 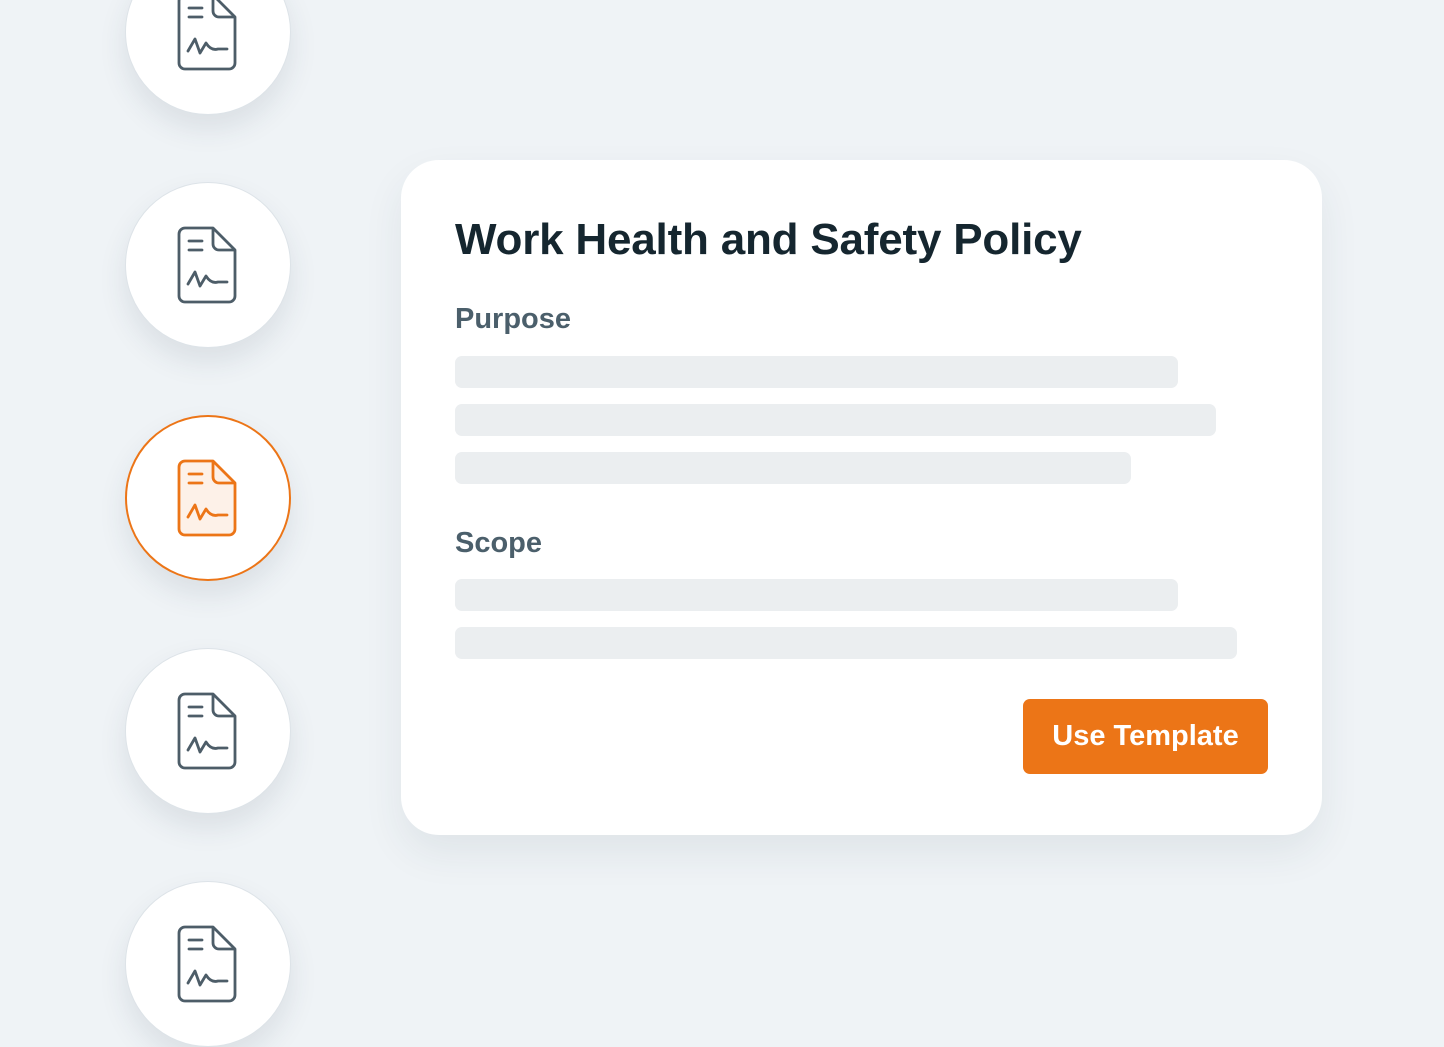 I want to click on use-template-button: Use Template, so click(x=1145, y=736).